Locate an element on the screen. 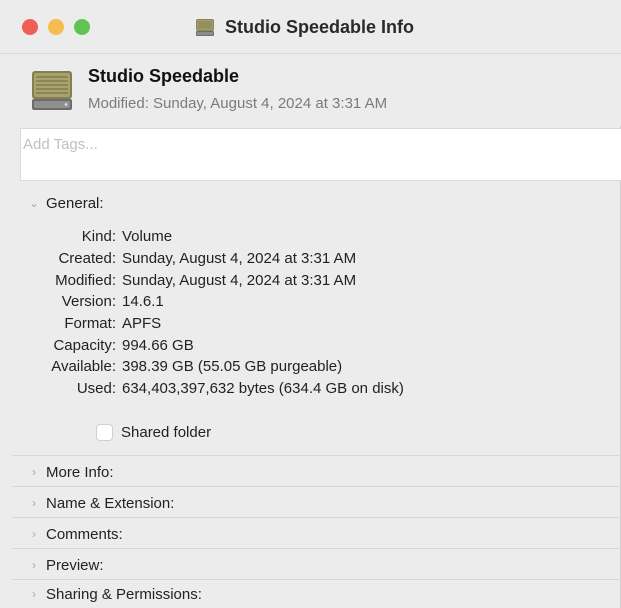 This screenshot has height=608, width=621. section-label: Name & Extension: is located at coordinates (110, 503).